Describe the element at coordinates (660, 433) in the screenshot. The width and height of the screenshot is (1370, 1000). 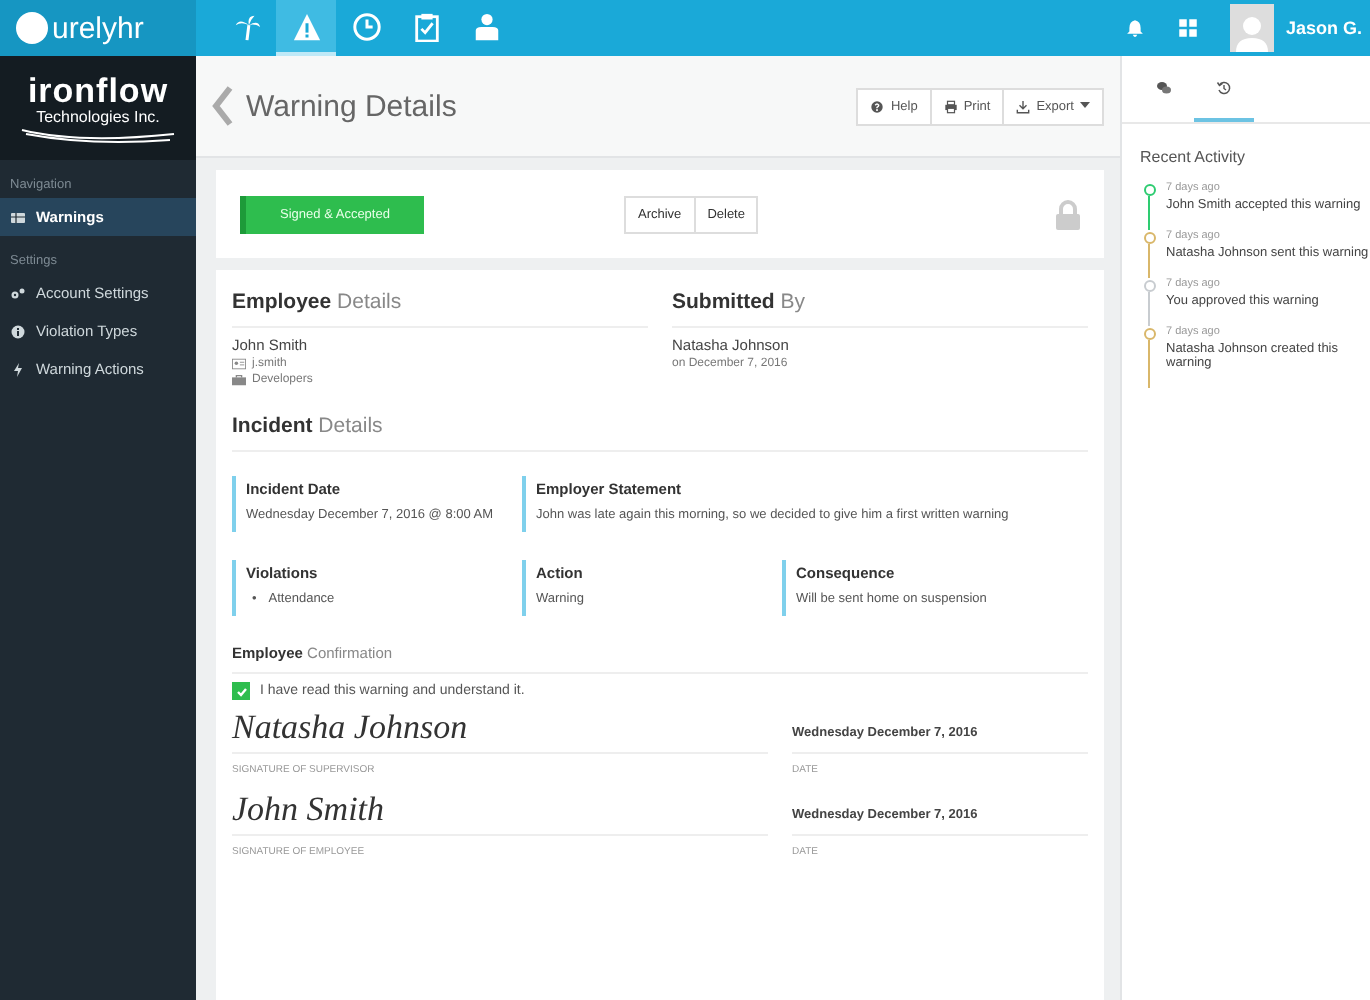
I see `section-heading: Incident Details` at that location.